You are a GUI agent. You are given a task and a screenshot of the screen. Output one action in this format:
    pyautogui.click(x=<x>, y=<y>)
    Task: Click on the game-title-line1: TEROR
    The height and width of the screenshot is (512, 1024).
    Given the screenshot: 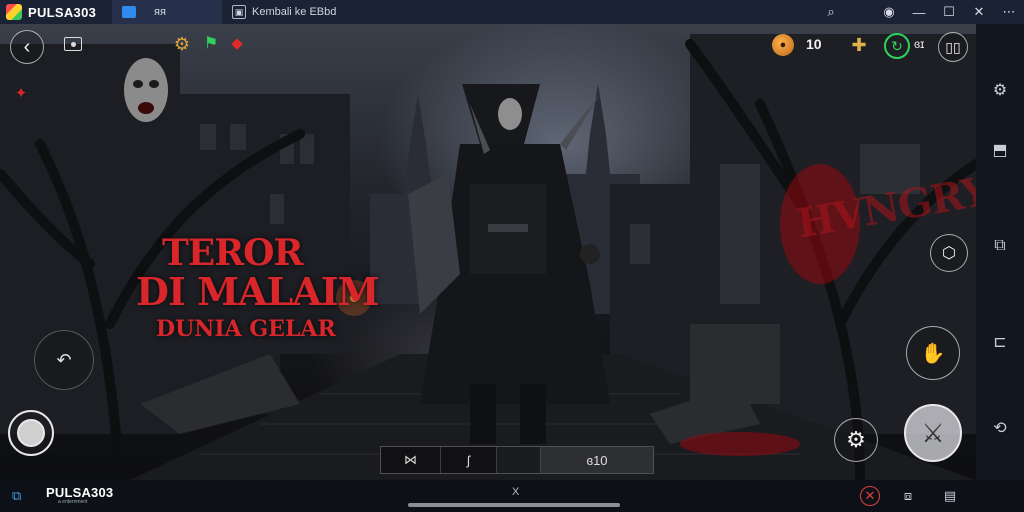 What is the action you would take?
    pyautogui.click(x=232, y=253)
    